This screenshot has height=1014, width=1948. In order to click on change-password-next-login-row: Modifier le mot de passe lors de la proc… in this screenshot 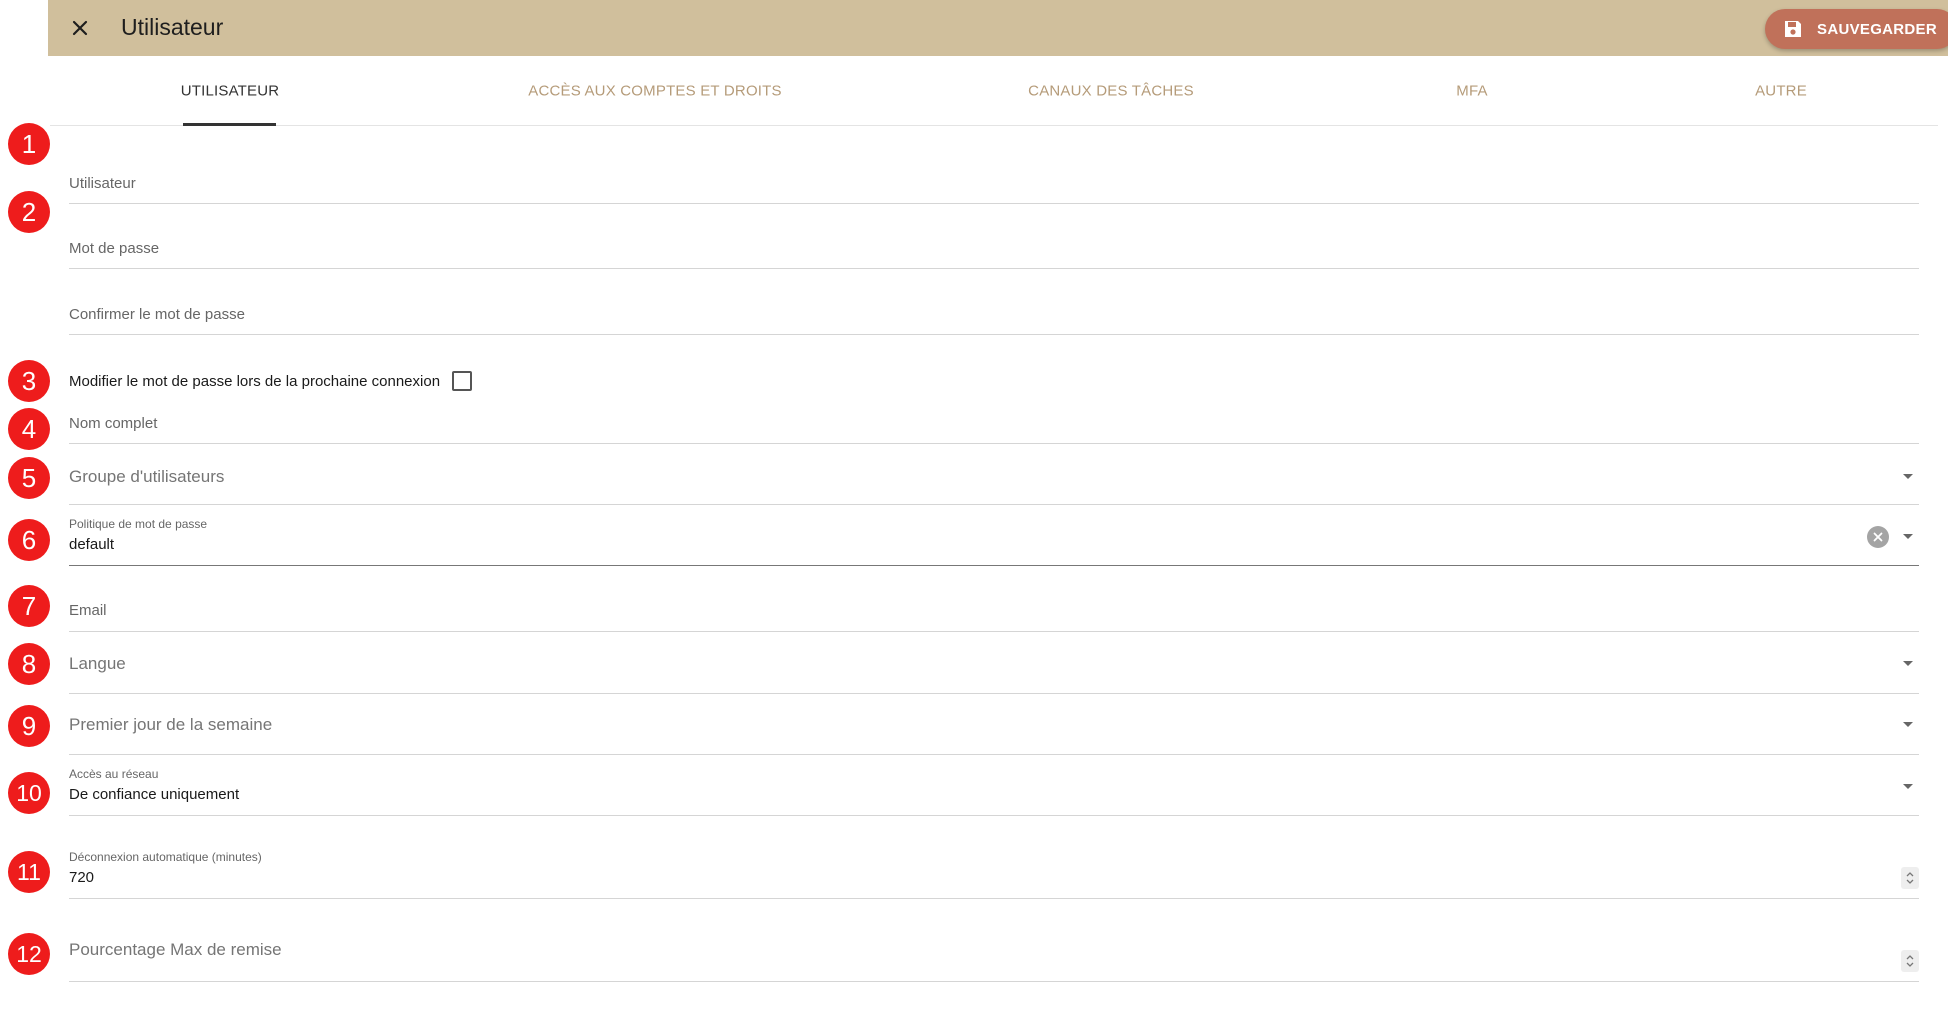, I will do `click(271, 381)`.